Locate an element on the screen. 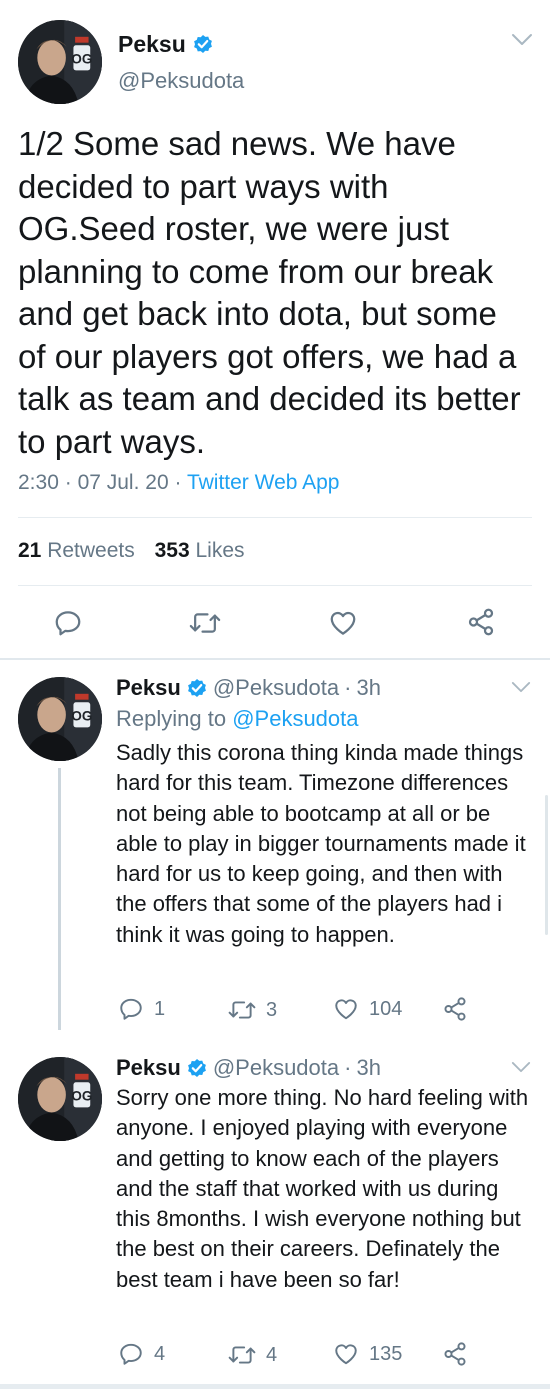 The image size is (550, 1389). replying-to: Replying to @Peksudota is located at coordinates (237, 719).